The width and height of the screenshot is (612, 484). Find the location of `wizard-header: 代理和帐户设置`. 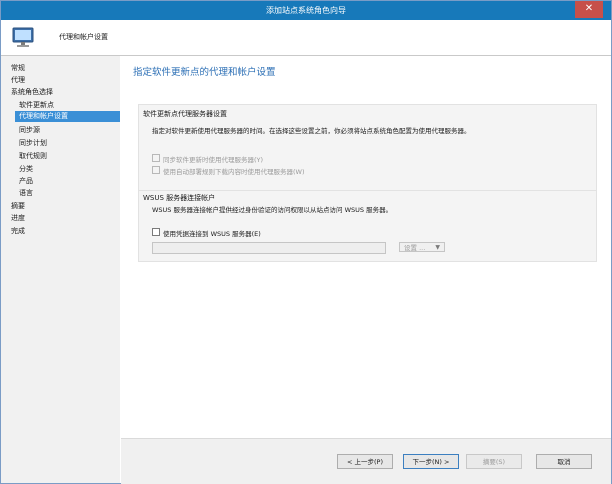

wizard-header: 代理和帐户设置 is located at coordinates (306, 38).